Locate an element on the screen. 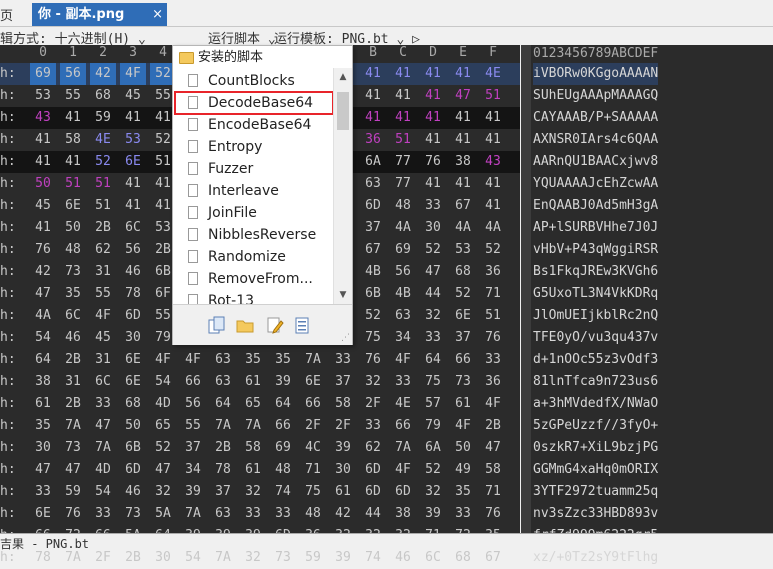  hex-byte: 50 is located at coordinates (43, 184).